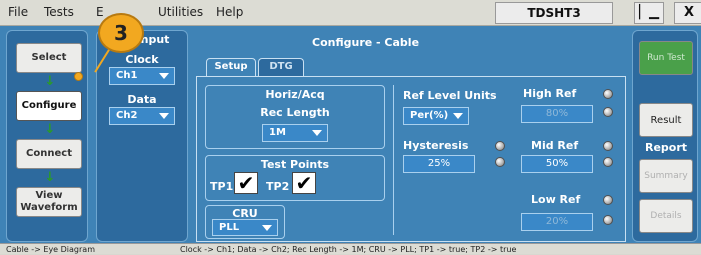 This screenshot has width=701, height=255. Describe the element at coordinates (436, 145) in the screenshot. I see `hysteresis-label: Hysteresis` at that location.